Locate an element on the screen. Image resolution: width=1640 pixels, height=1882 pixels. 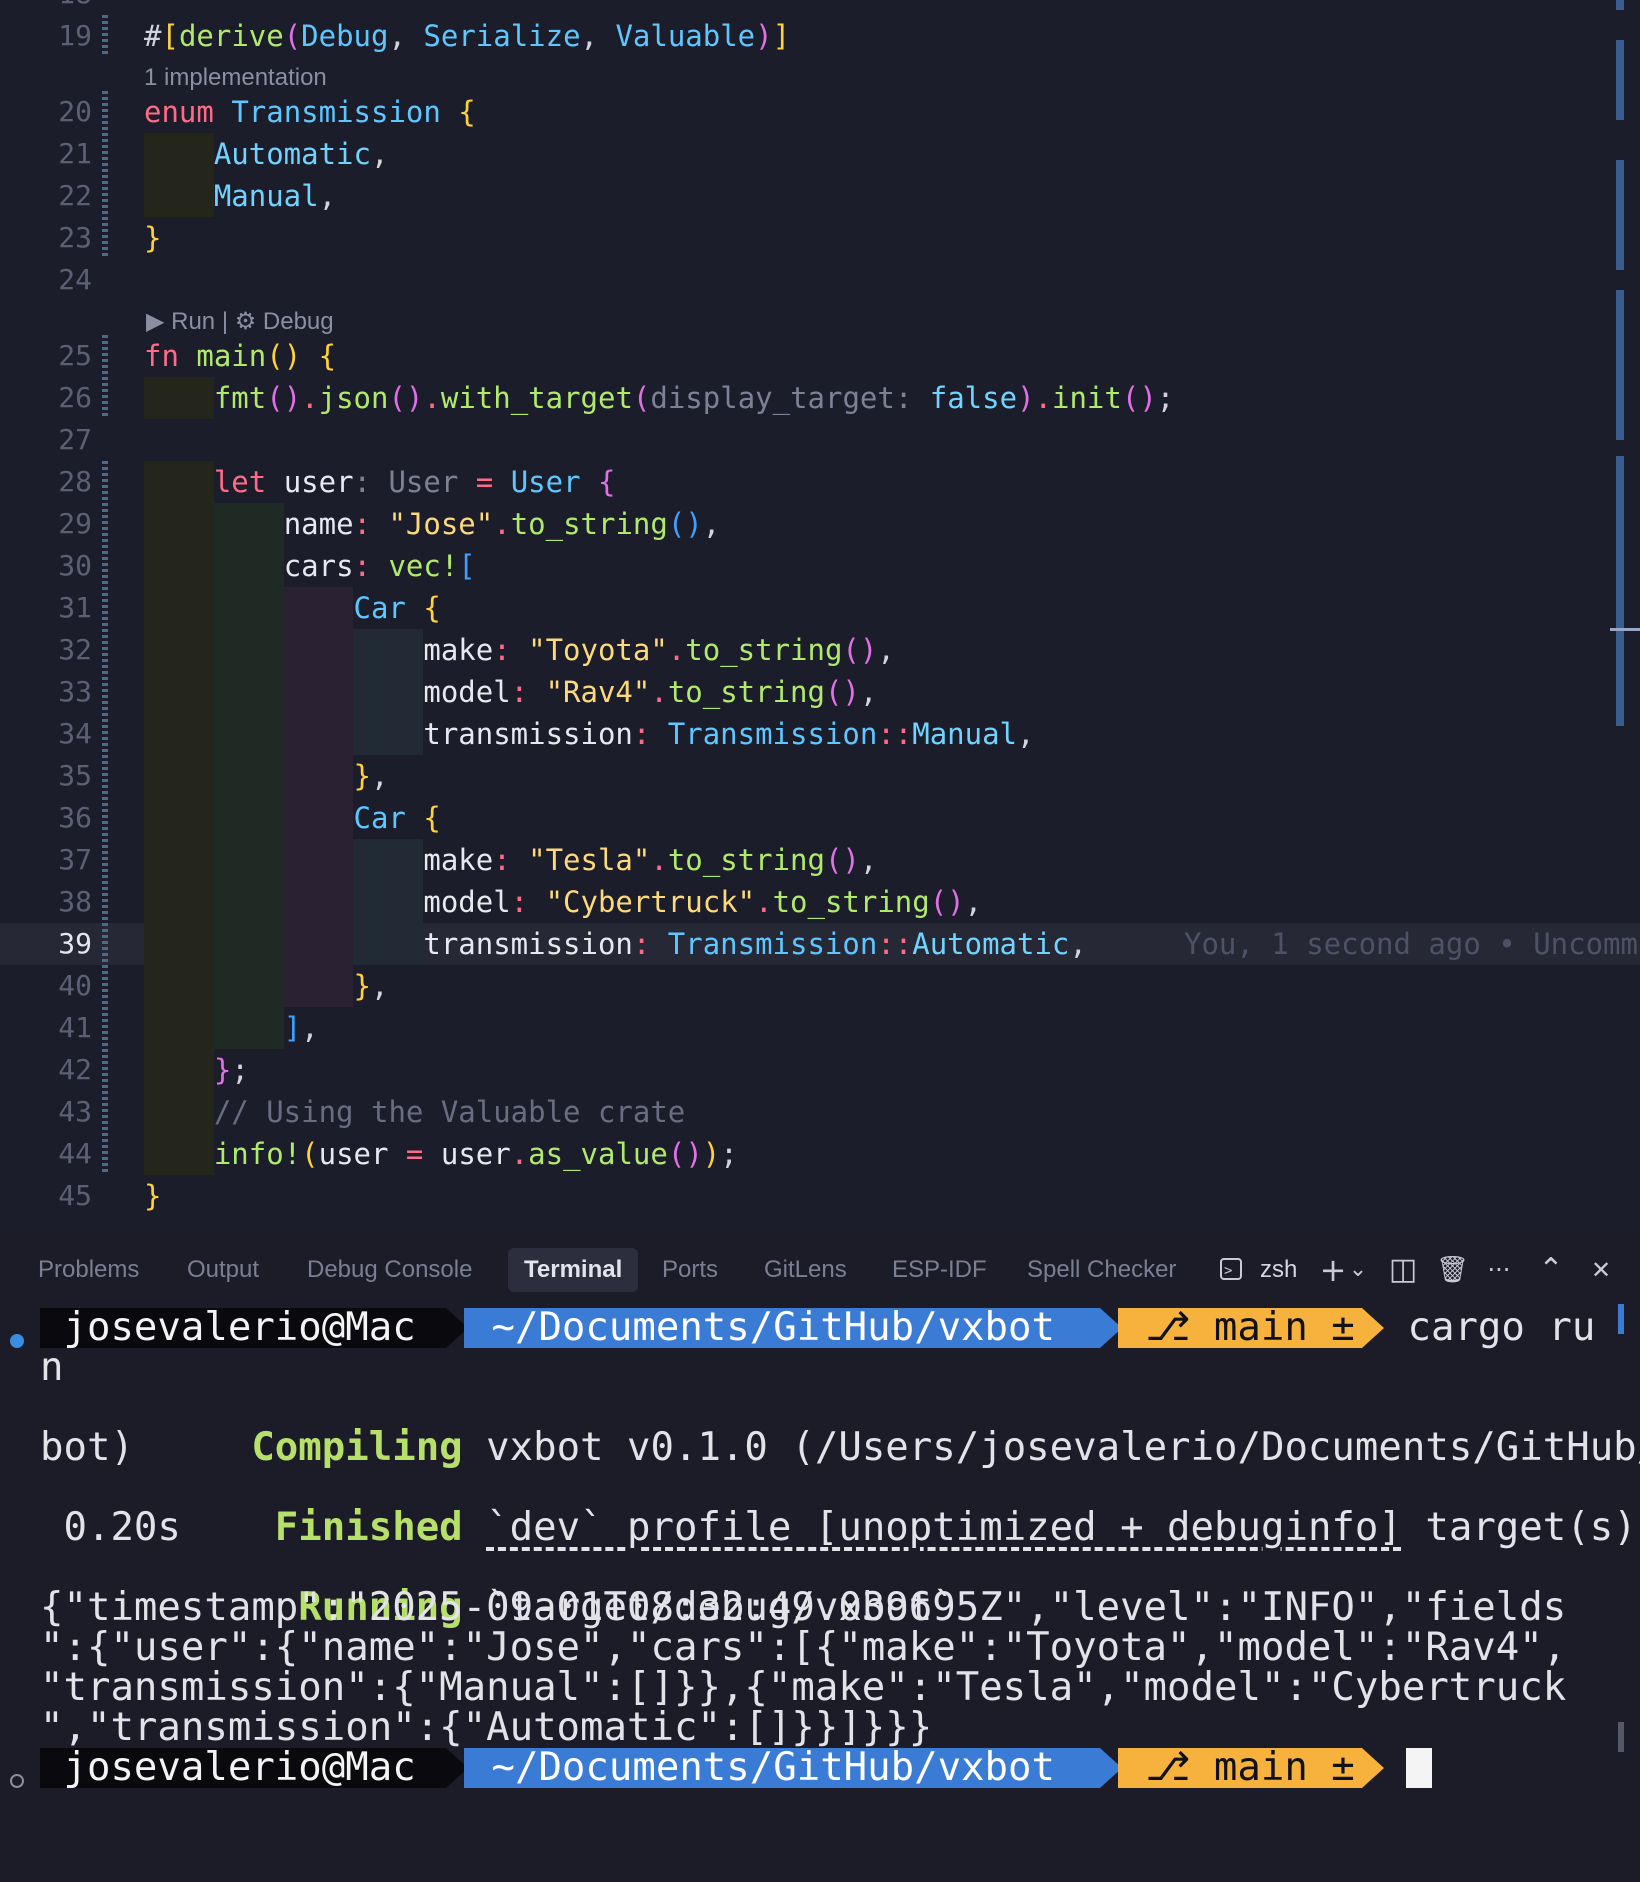
tab-output: Output is located at coordinates (223, 1270).